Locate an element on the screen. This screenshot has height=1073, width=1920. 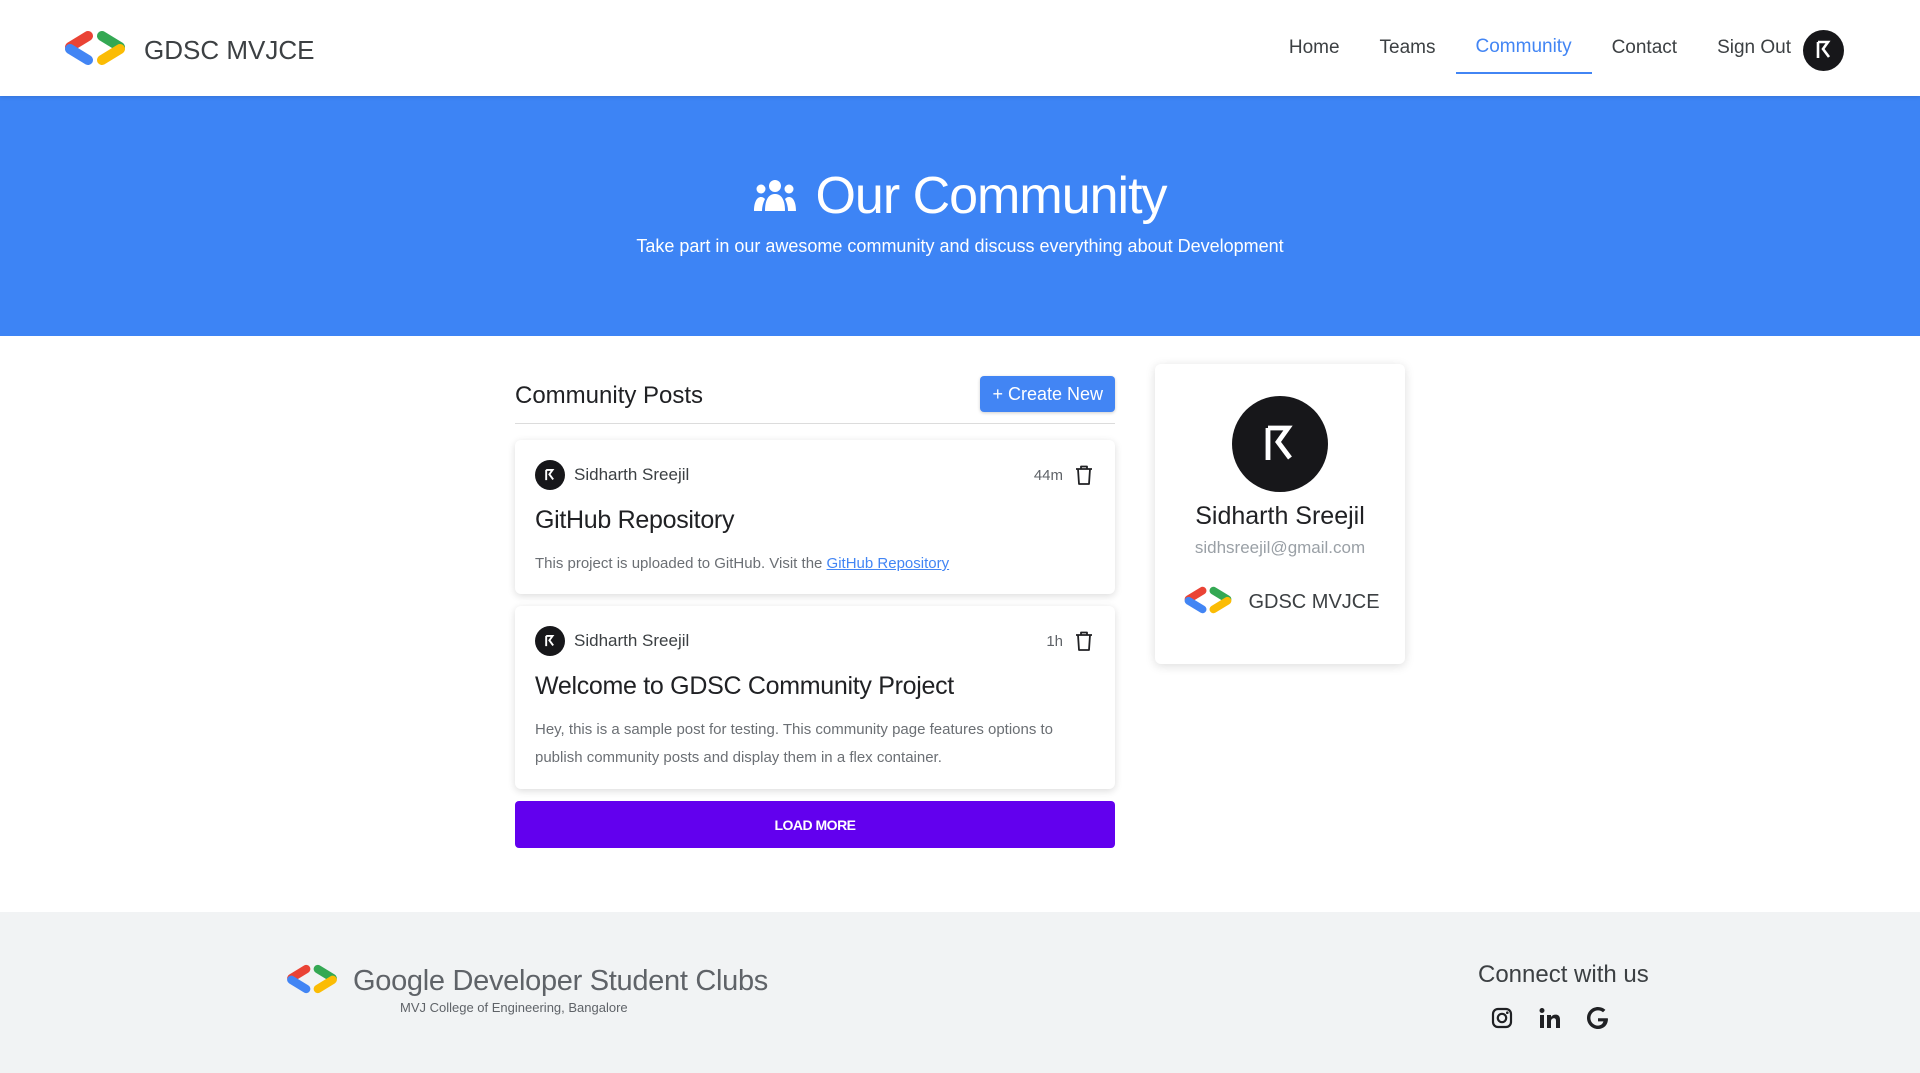
social-links is located at coordinates (1562, 1018).